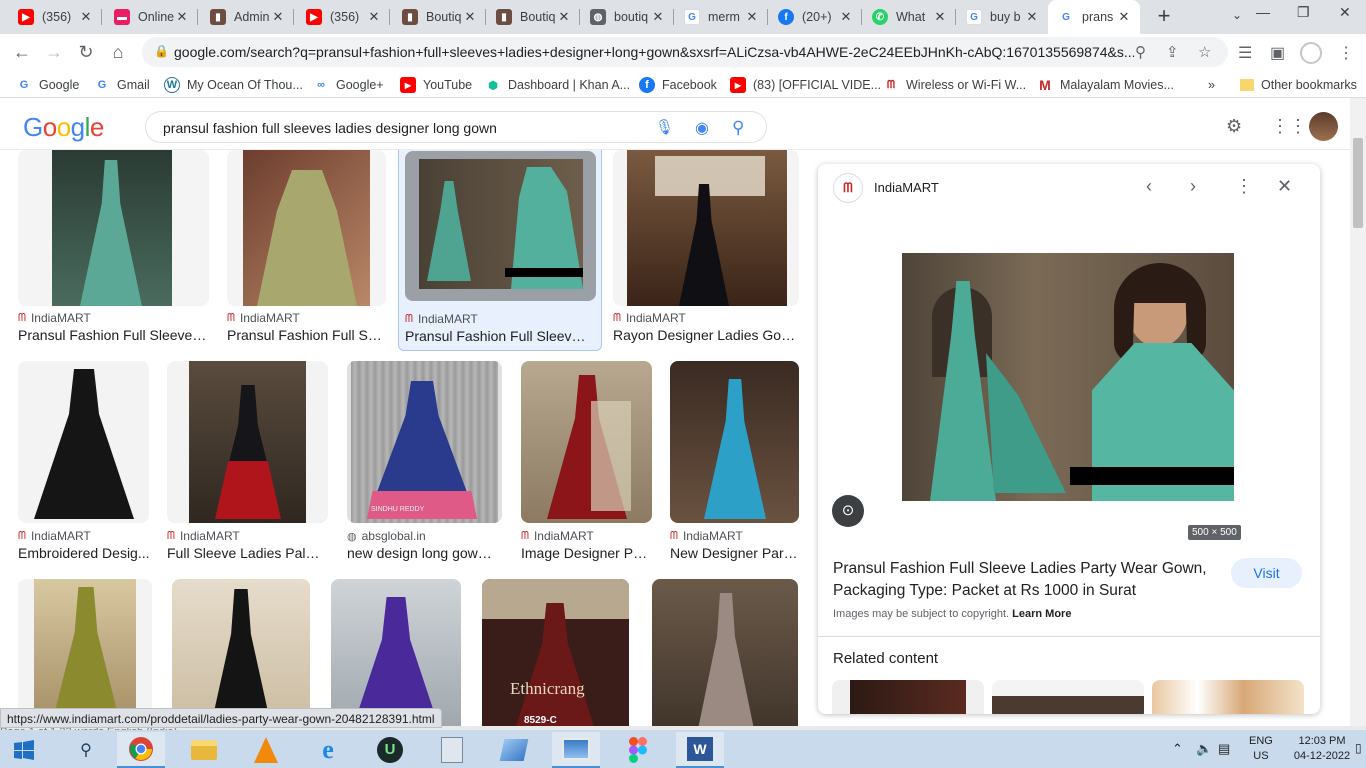  Describe the element at coordinates (815, 17) in the screenshot. I see `tab: f (20+) ✕` at that location.